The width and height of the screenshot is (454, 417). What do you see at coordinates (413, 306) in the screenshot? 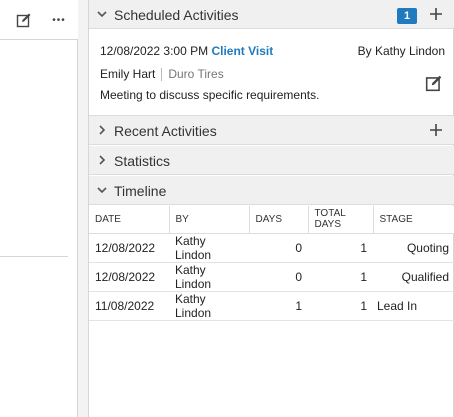
I see `cell-stage: Lead In` at bounding box center [413, 306].